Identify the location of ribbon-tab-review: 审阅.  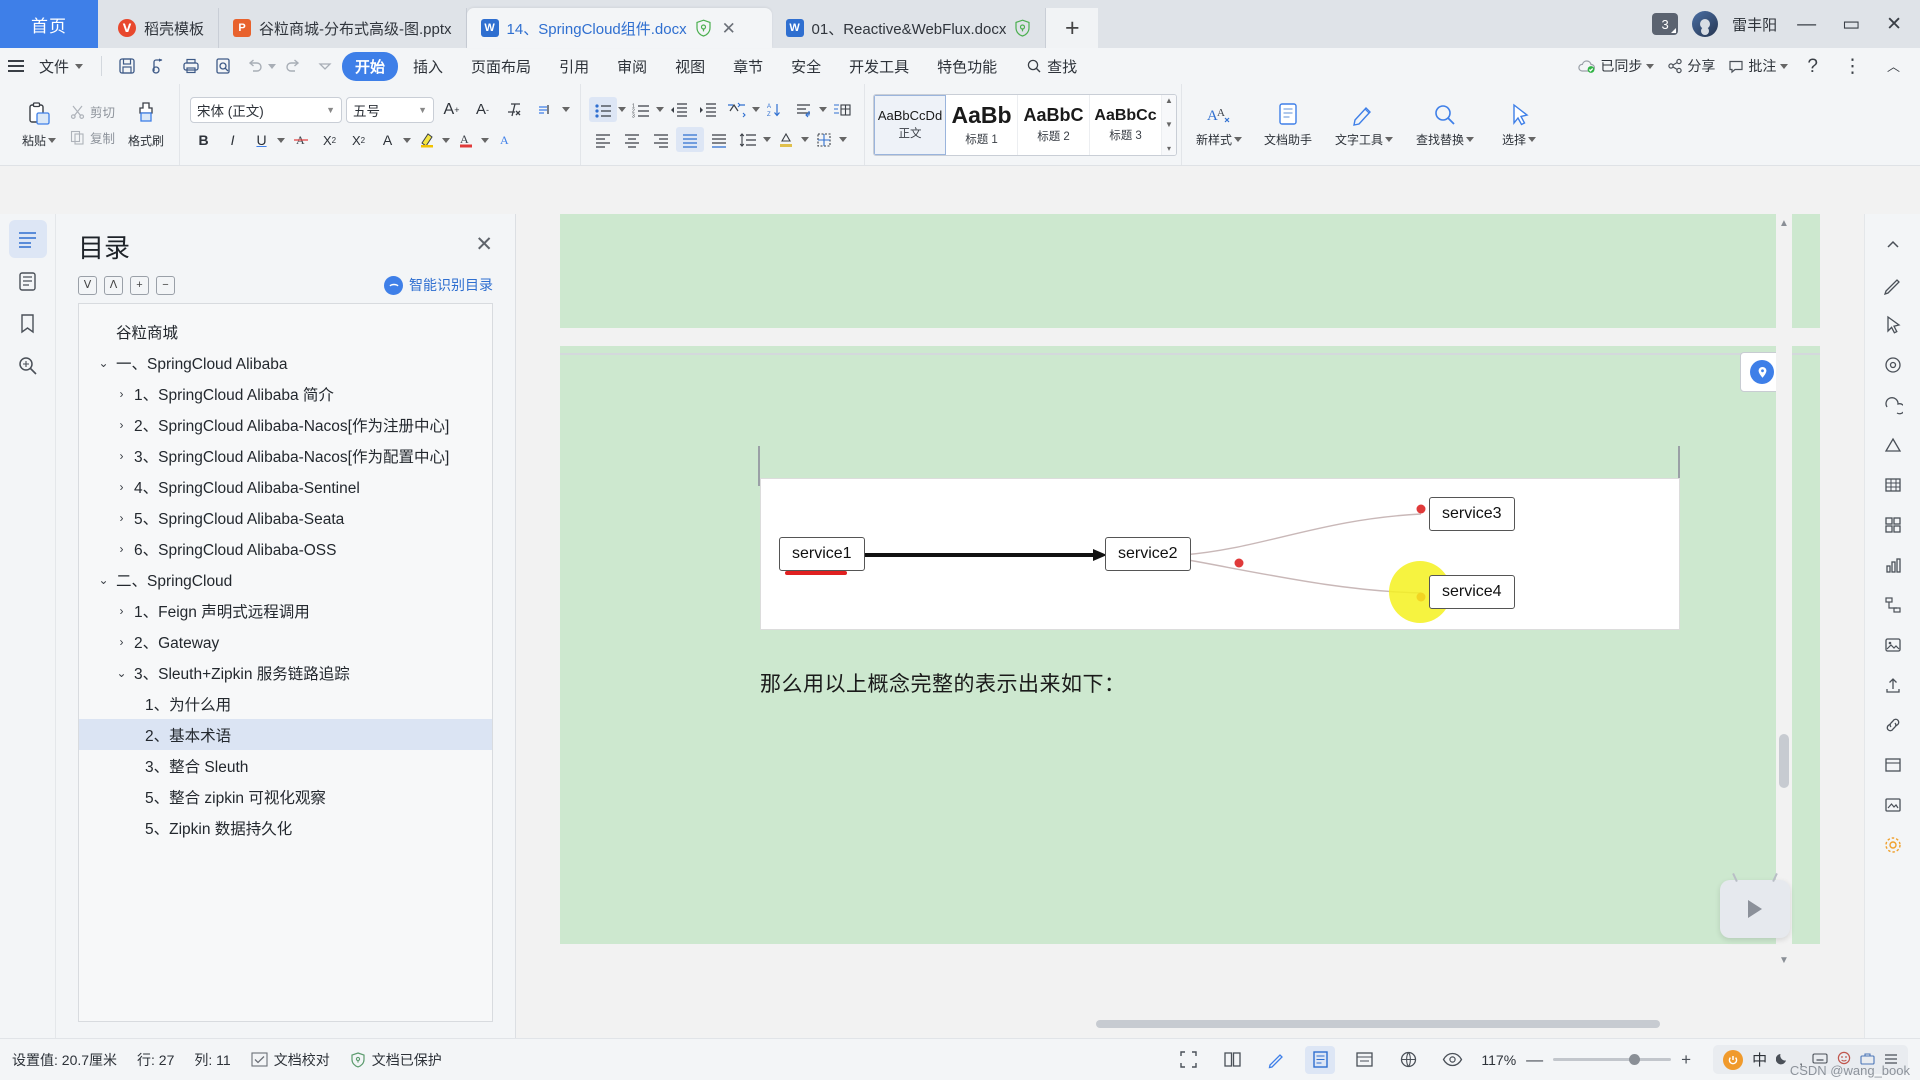
(632, 66).